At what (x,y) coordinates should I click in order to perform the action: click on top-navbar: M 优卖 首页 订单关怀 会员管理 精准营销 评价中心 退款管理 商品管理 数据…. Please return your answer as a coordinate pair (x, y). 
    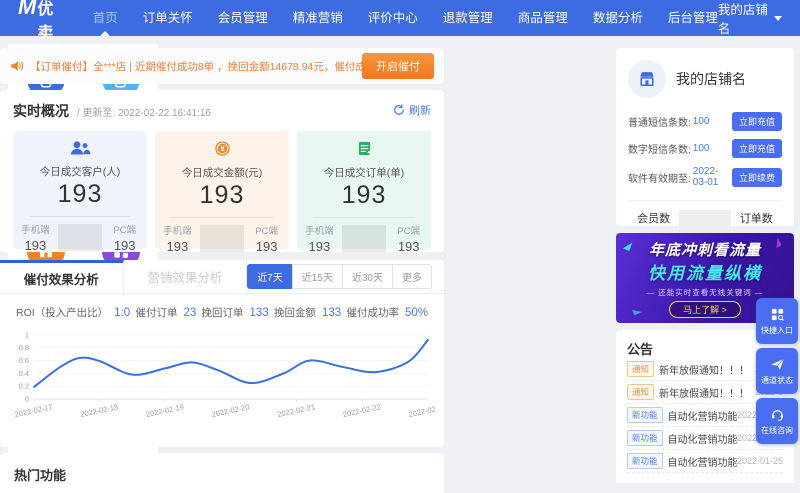
    Looking at the image, I should click on (400, 21).